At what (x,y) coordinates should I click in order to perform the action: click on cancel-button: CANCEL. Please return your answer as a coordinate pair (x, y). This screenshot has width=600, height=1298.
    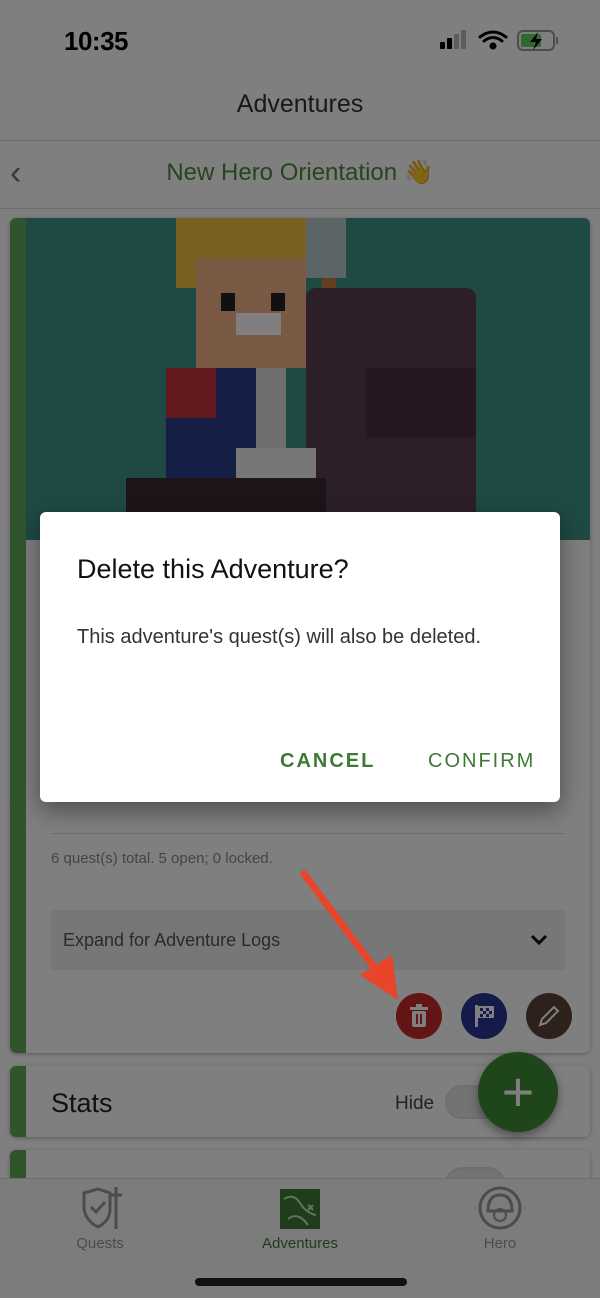
    Looking at the image, I should click on (327, 761).